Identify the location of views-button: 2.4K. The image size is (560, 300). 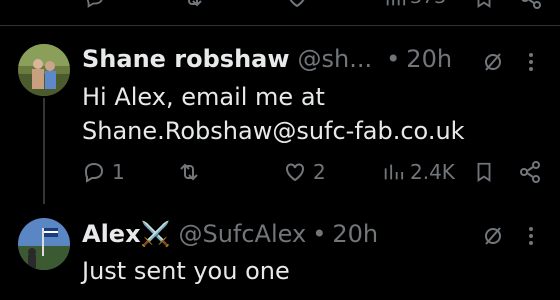
(418, 172).